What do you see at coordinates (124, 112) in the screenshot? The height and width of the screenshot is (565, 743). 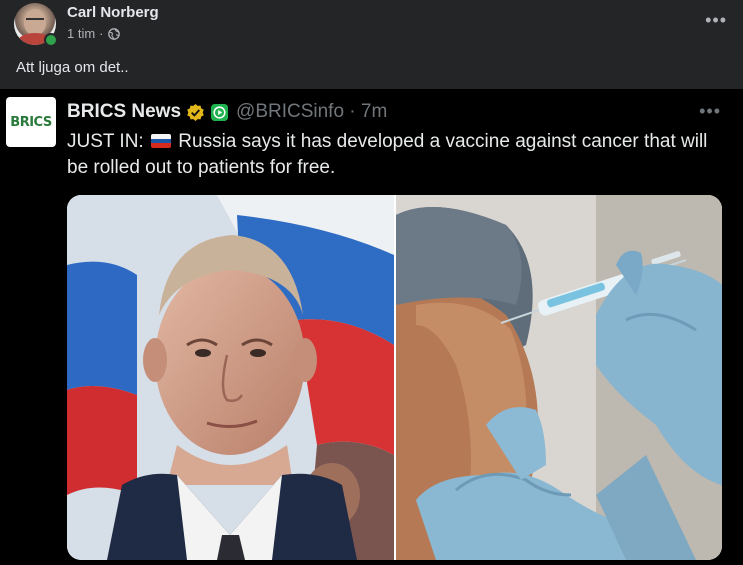 I see `tweet-author-name: BRICS News` at bounding box center [124, 112].